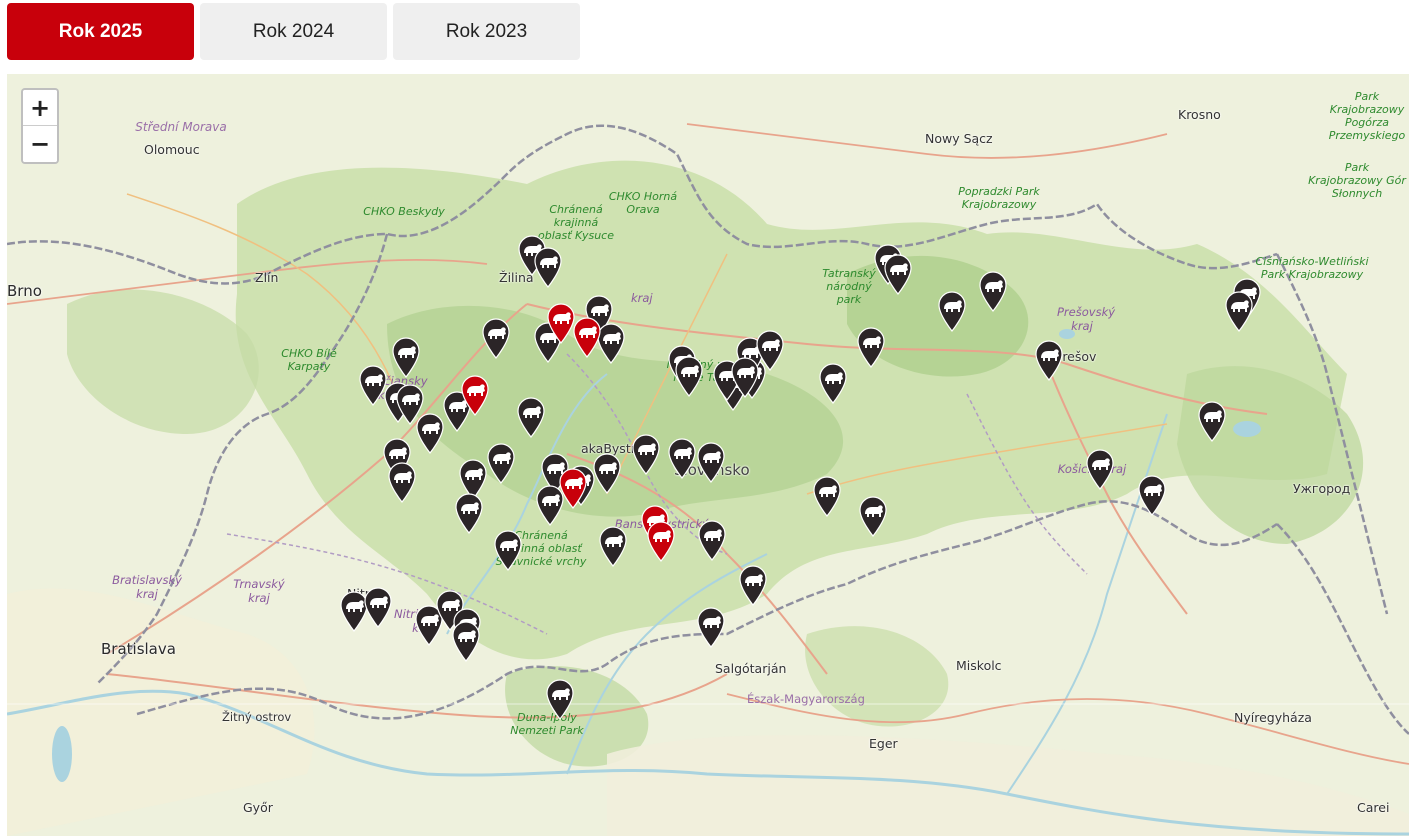  What do you see at coordinates (40, 144) in the screenshot?
I see `zoom-out-button: −` at bounding box center [40, 144].